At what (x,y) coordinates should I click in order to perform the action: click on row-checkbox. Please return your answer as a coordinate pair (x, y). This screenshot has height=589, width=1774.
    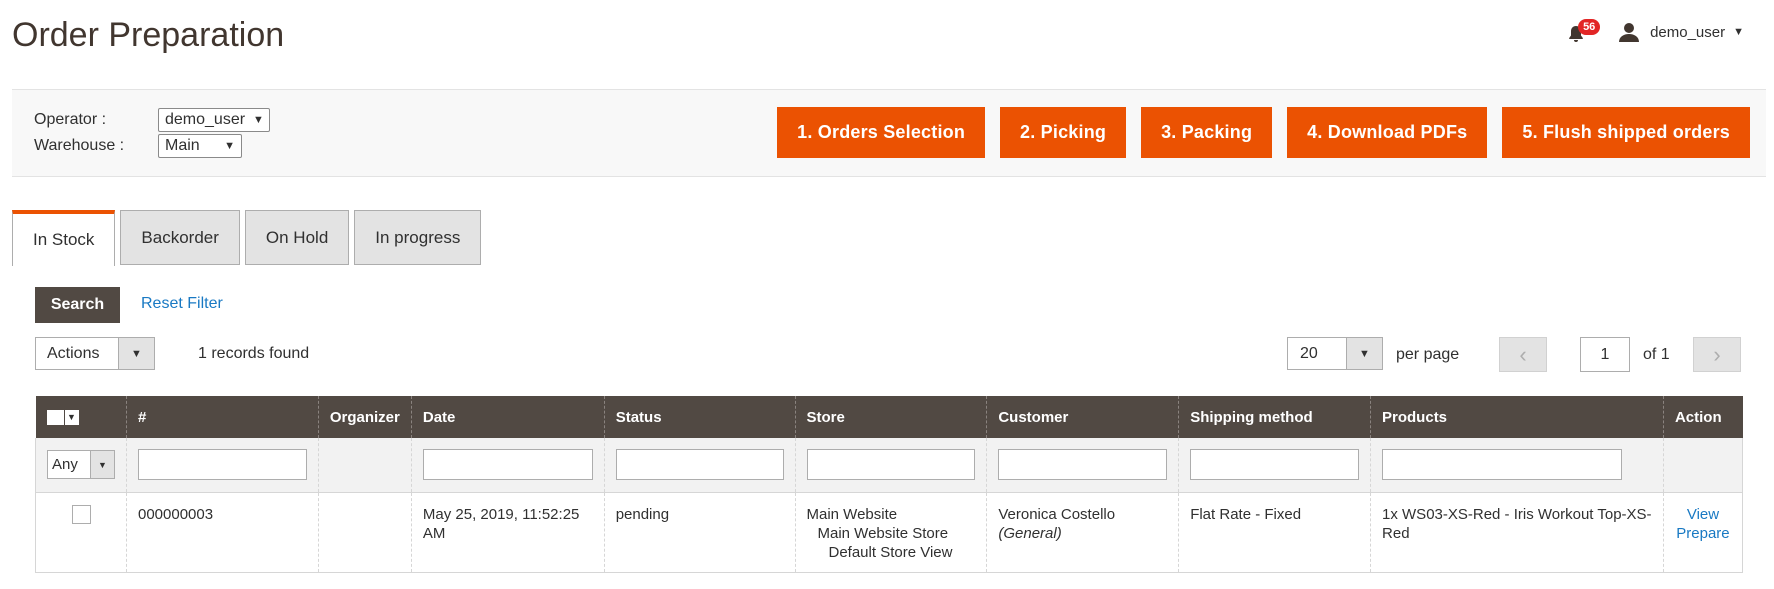
    Looking at the image, I should click on (81, 514).